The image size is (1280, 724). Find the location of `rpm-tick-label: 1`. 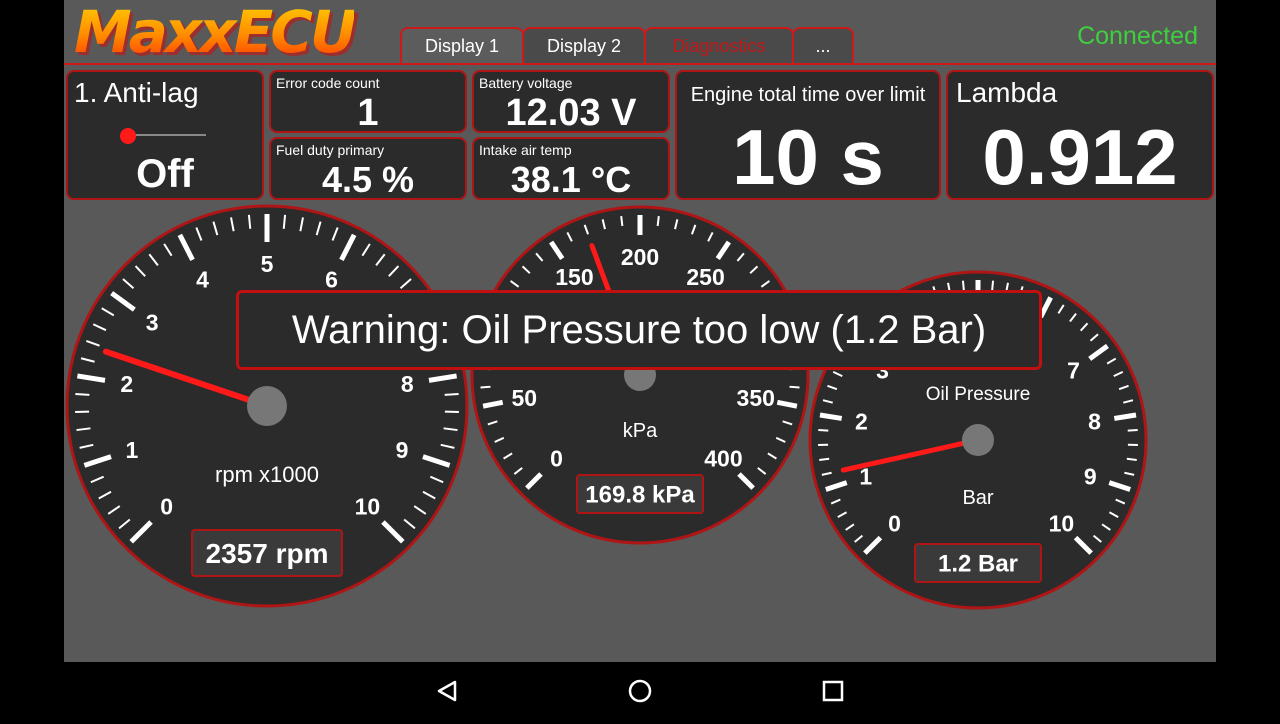

rpm-tick-label: 1 is located at coordinates (132, 450).